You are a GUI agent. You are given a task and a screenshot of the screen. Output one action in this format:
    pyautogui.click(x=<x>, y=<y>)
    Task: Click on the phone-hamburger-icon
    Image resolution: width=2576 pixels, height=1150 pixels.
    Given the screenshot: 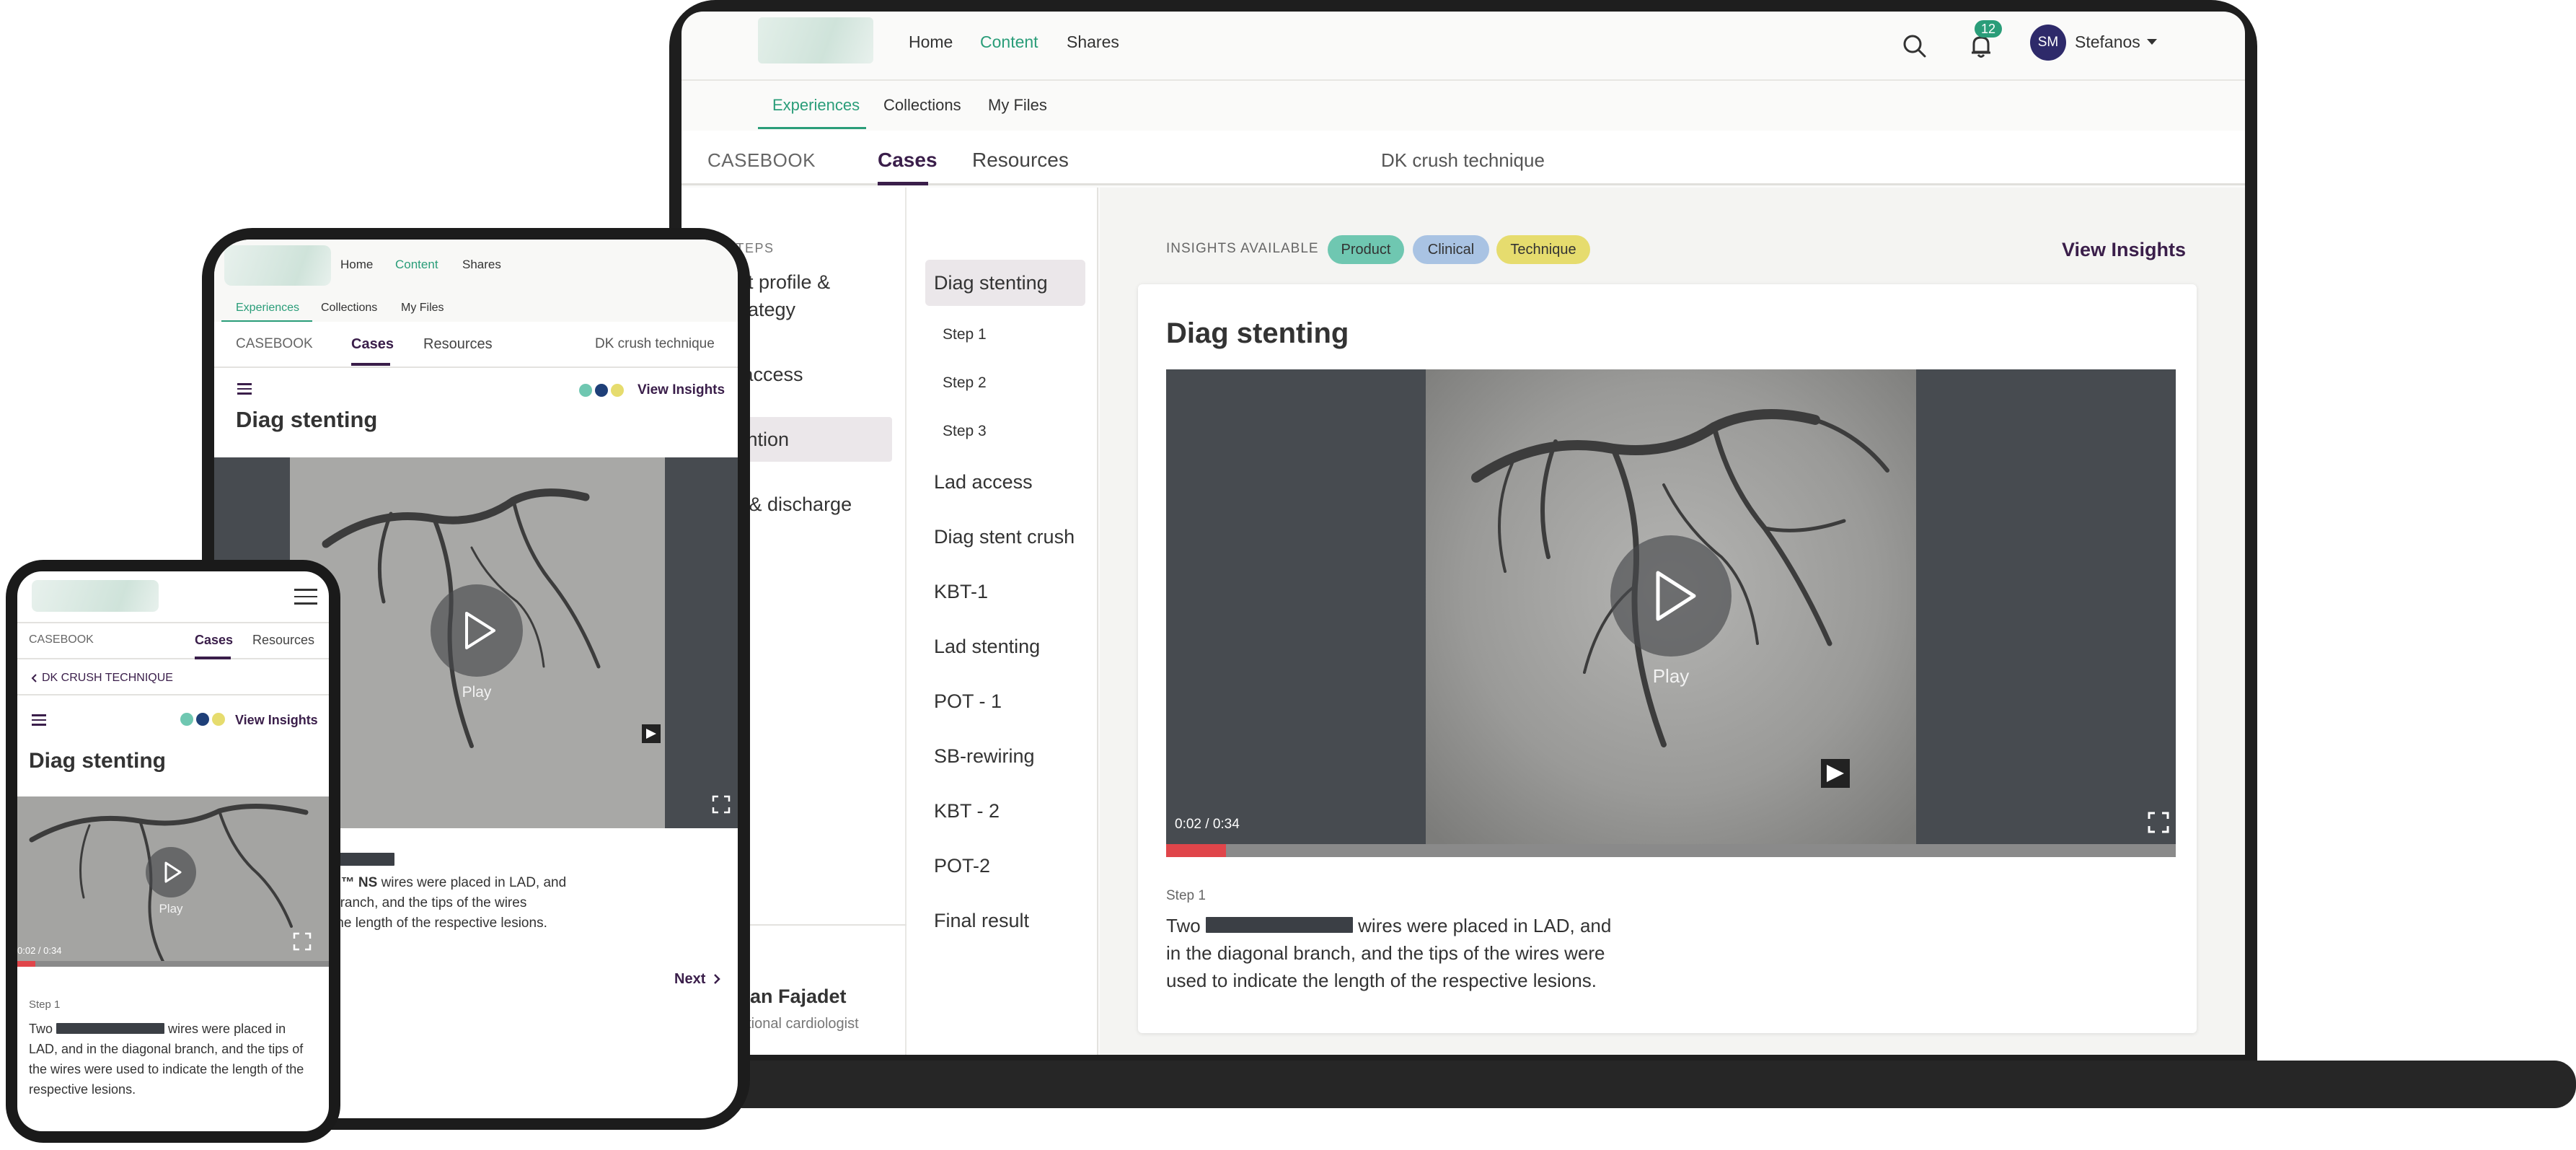 What is the action you would take?
    pyautogui.click(x=305, y=597)
    